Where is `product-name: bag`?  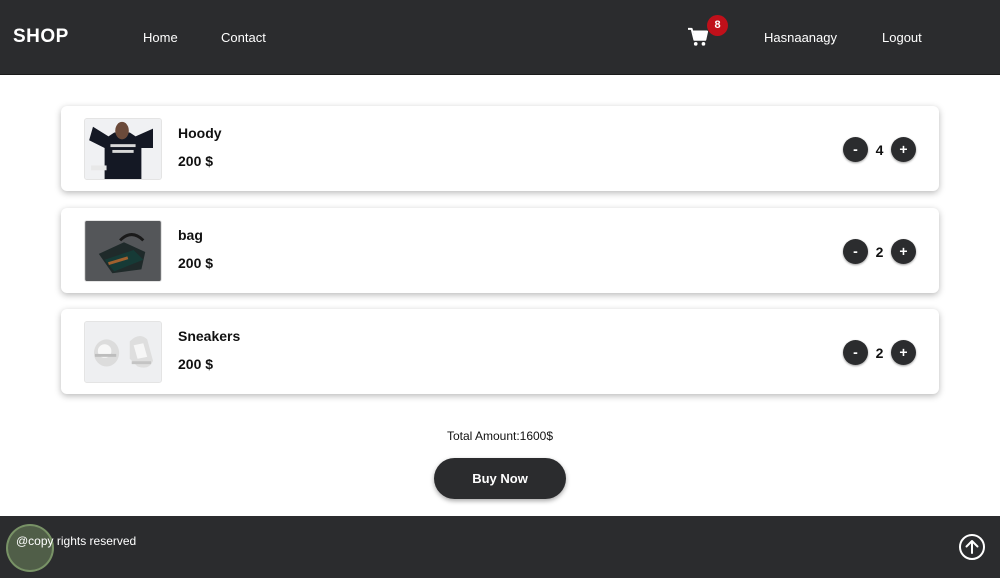
product-name: bag is located at coordinates (190, 235).